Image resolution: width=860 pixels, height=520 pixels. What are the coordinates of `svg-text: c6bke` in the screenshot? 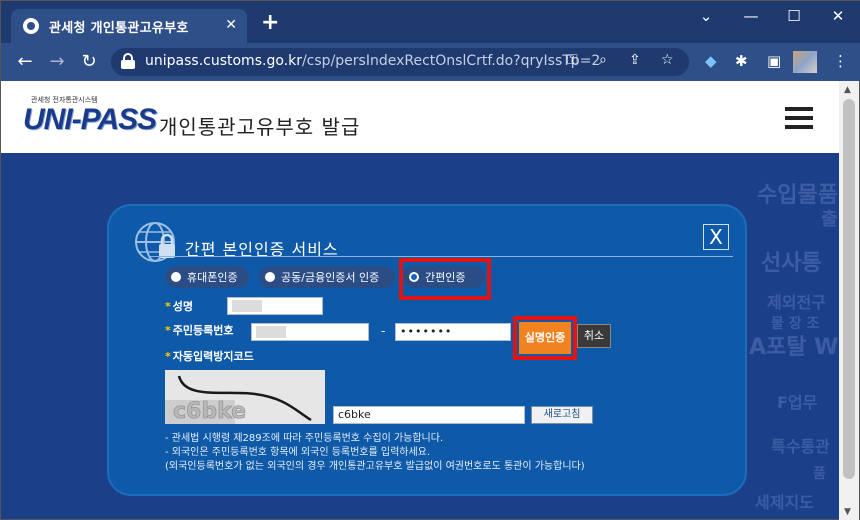 It's located at (209, 411).